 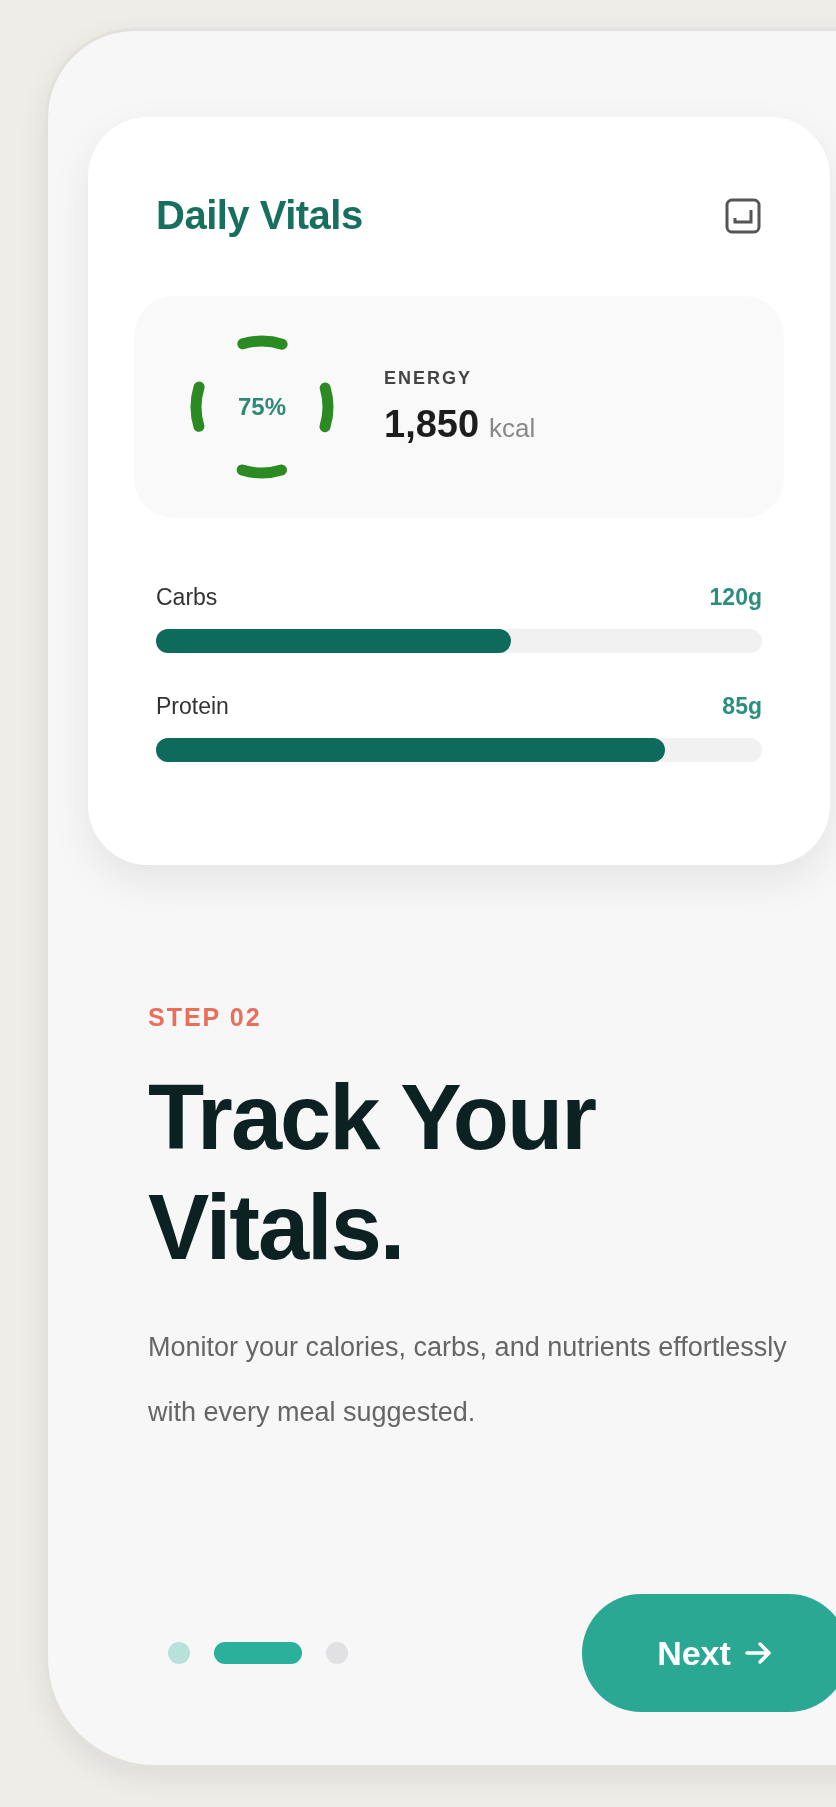 I want to click on nutrient-name: Protein, so click(x=192, y=706).